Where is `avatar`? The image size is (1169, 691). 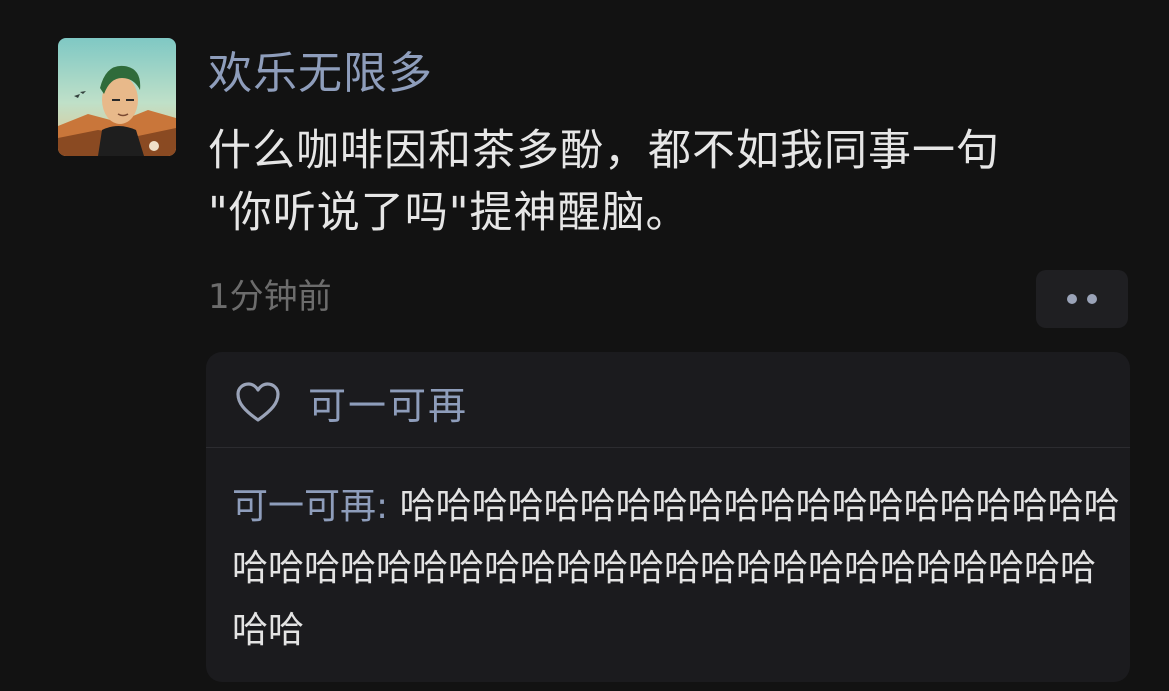 avatar is located at coordinates (117, 97).